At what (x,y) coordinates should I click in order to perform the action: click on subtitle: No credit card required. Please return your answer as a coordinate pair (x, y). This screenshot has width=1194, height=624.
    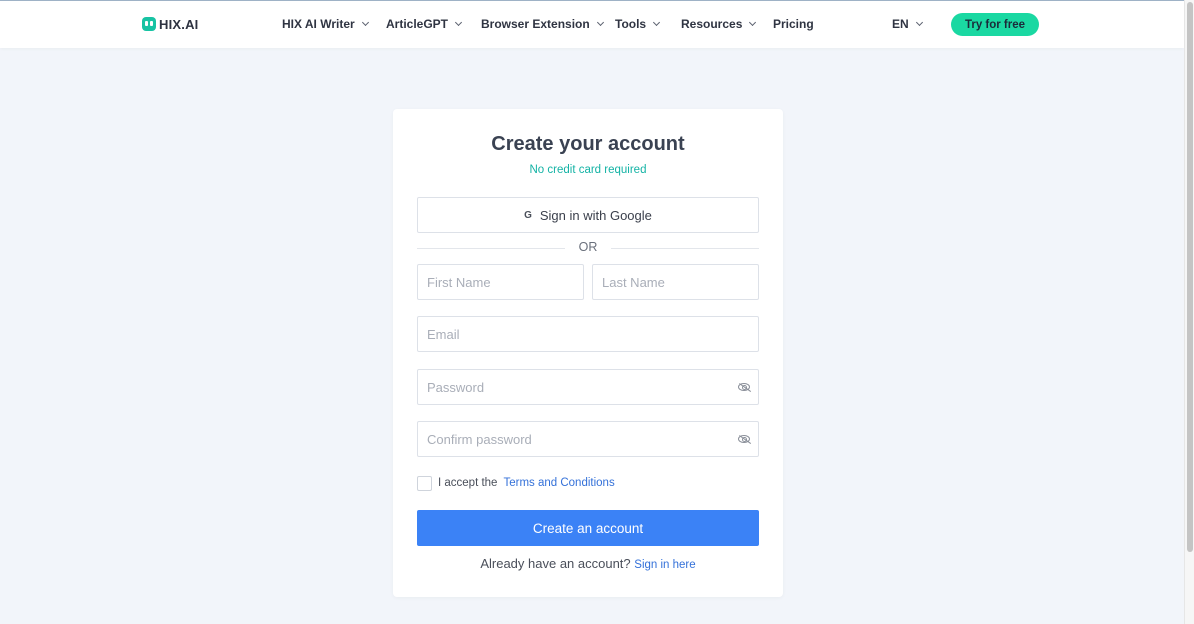
    Looking at the image, I should click on (588, 170).